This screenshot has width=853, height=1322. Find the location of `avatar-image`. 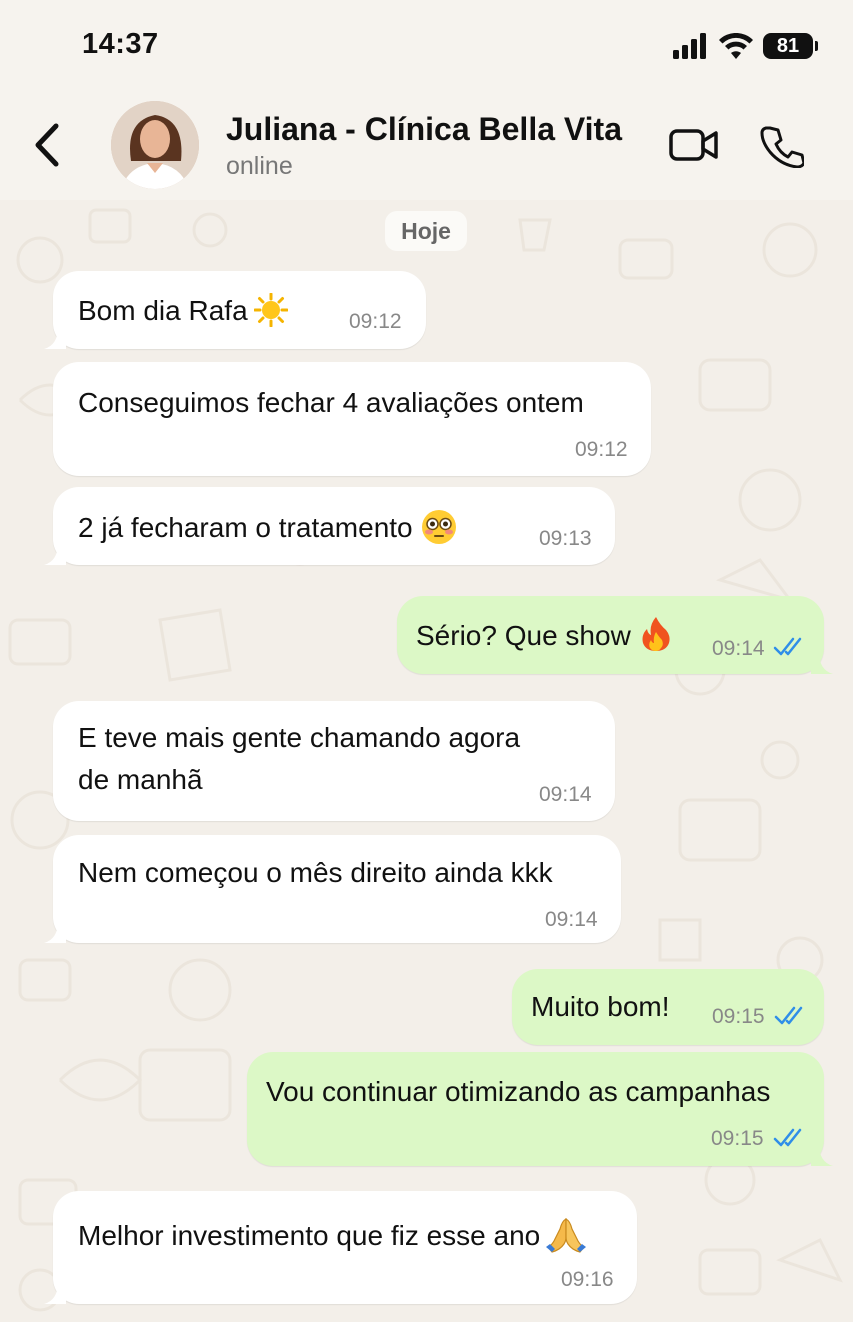

avatar-image is located at coordinates (155, 145).